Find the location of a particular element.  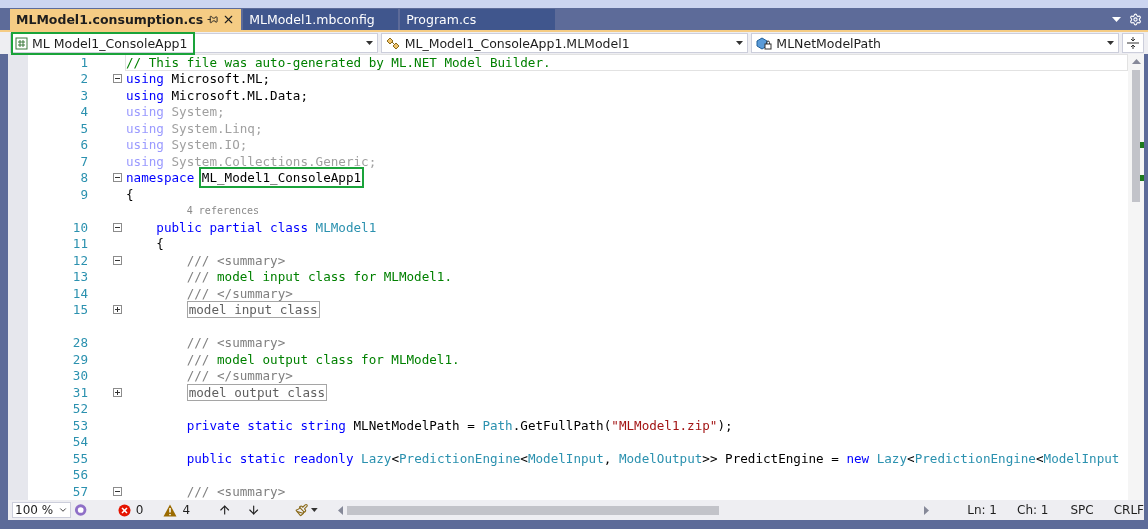

line-number: 13 is located at coordinates (79, 277).